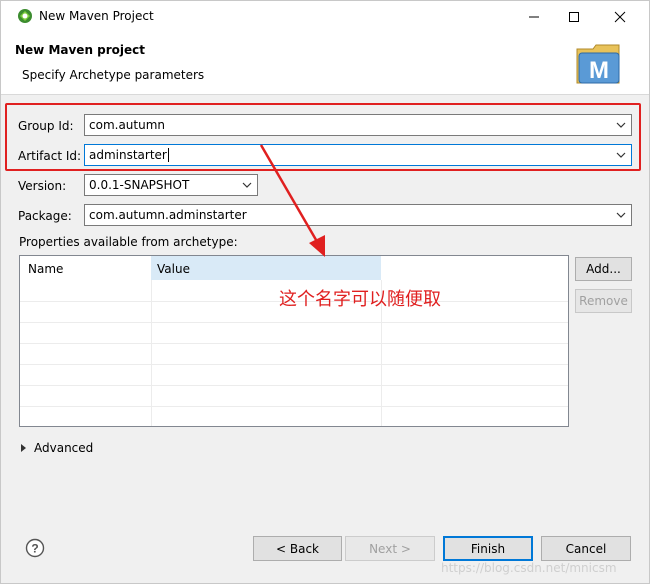 This screenshot has width=650, height=584. I want to click on watermark: https://blog.csdn.net/mnicsm, so click(529, 568).